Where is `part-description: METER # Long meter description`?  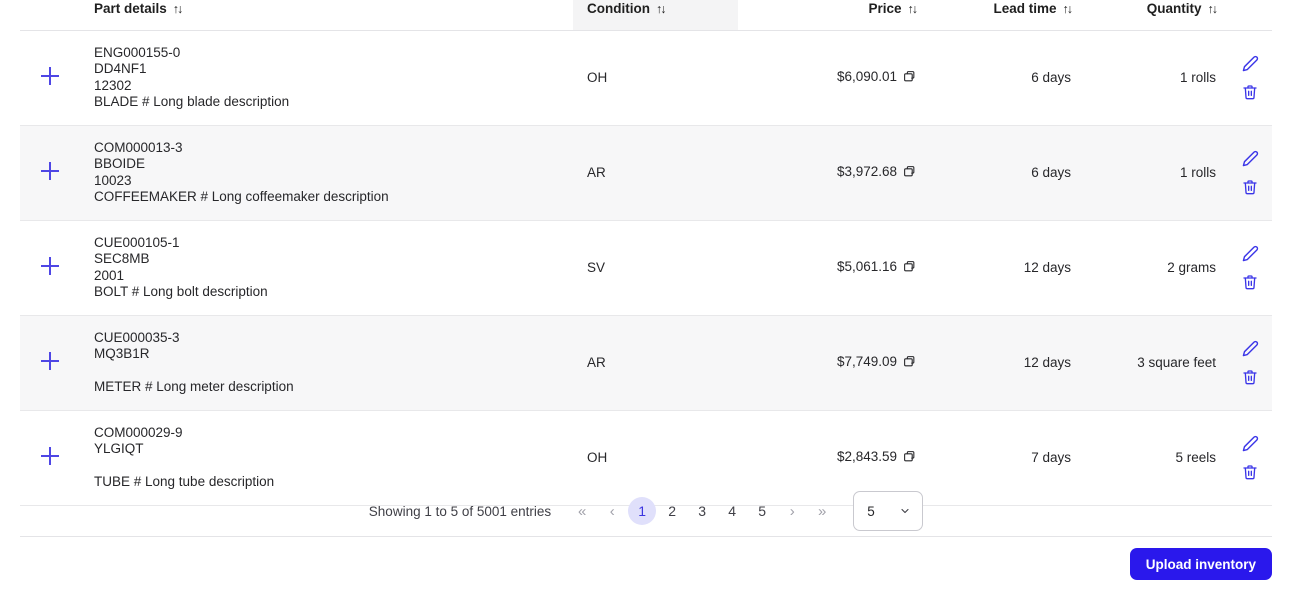
part-description: METER # Long meter description is located at coordinates (194, 386).